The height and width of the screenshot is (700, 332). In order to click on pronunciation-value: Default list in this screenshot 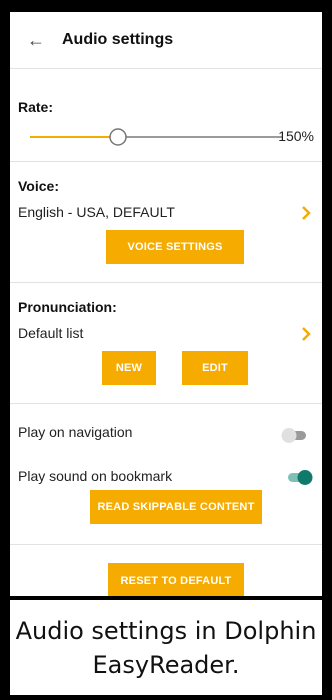, I will do `click(50, 333)`.